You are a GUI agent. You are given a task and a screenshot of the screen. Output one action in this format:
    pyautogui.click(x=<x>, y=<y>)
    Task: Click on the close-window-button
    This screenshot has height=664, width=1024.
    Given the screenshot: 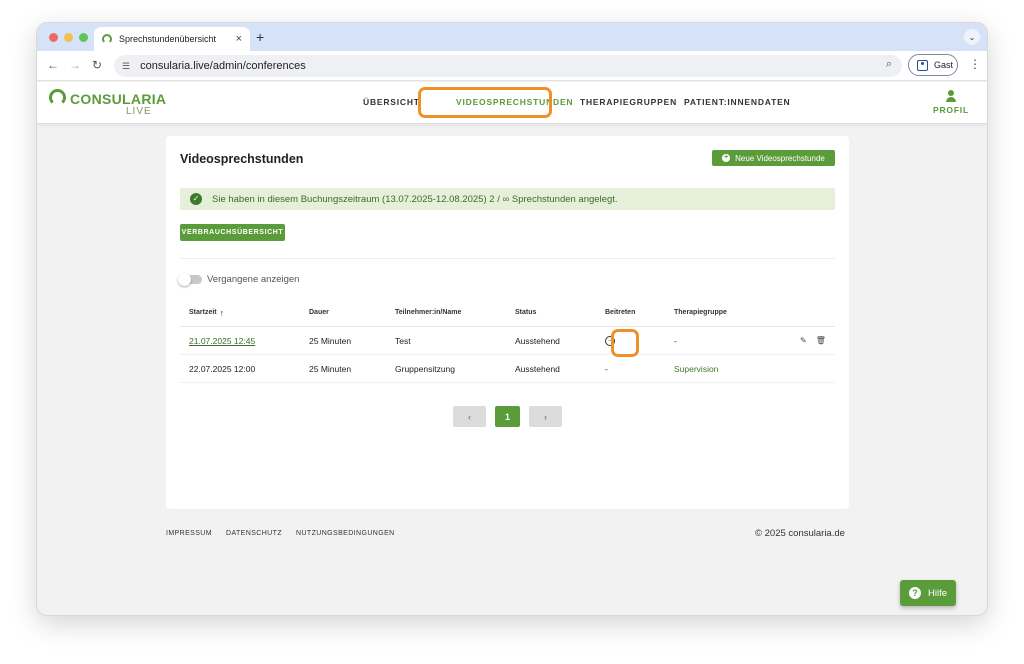 What is the action you would take?
    pyautogui.click(x=53, y=37)
    